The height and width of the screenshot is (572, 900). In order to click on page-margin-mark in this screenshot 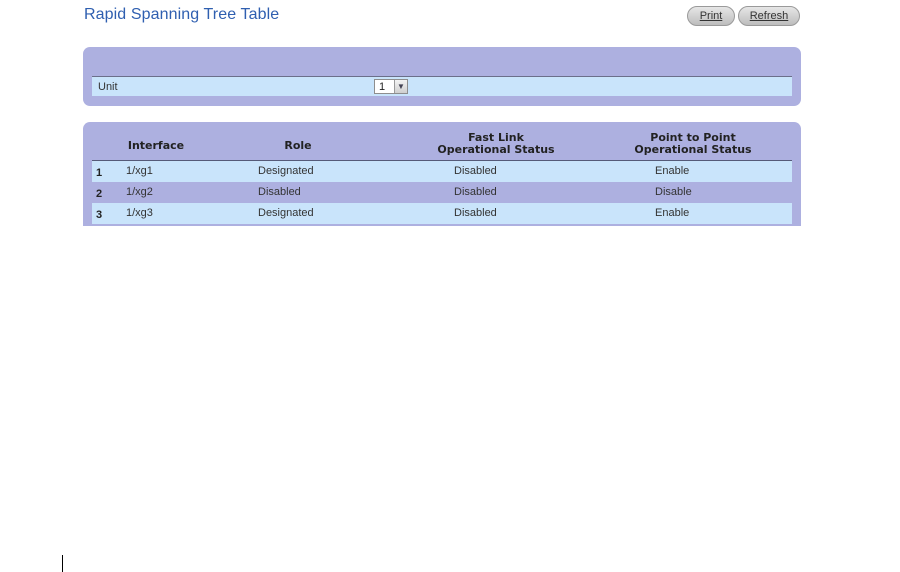, I will do `click(62, 563)`.